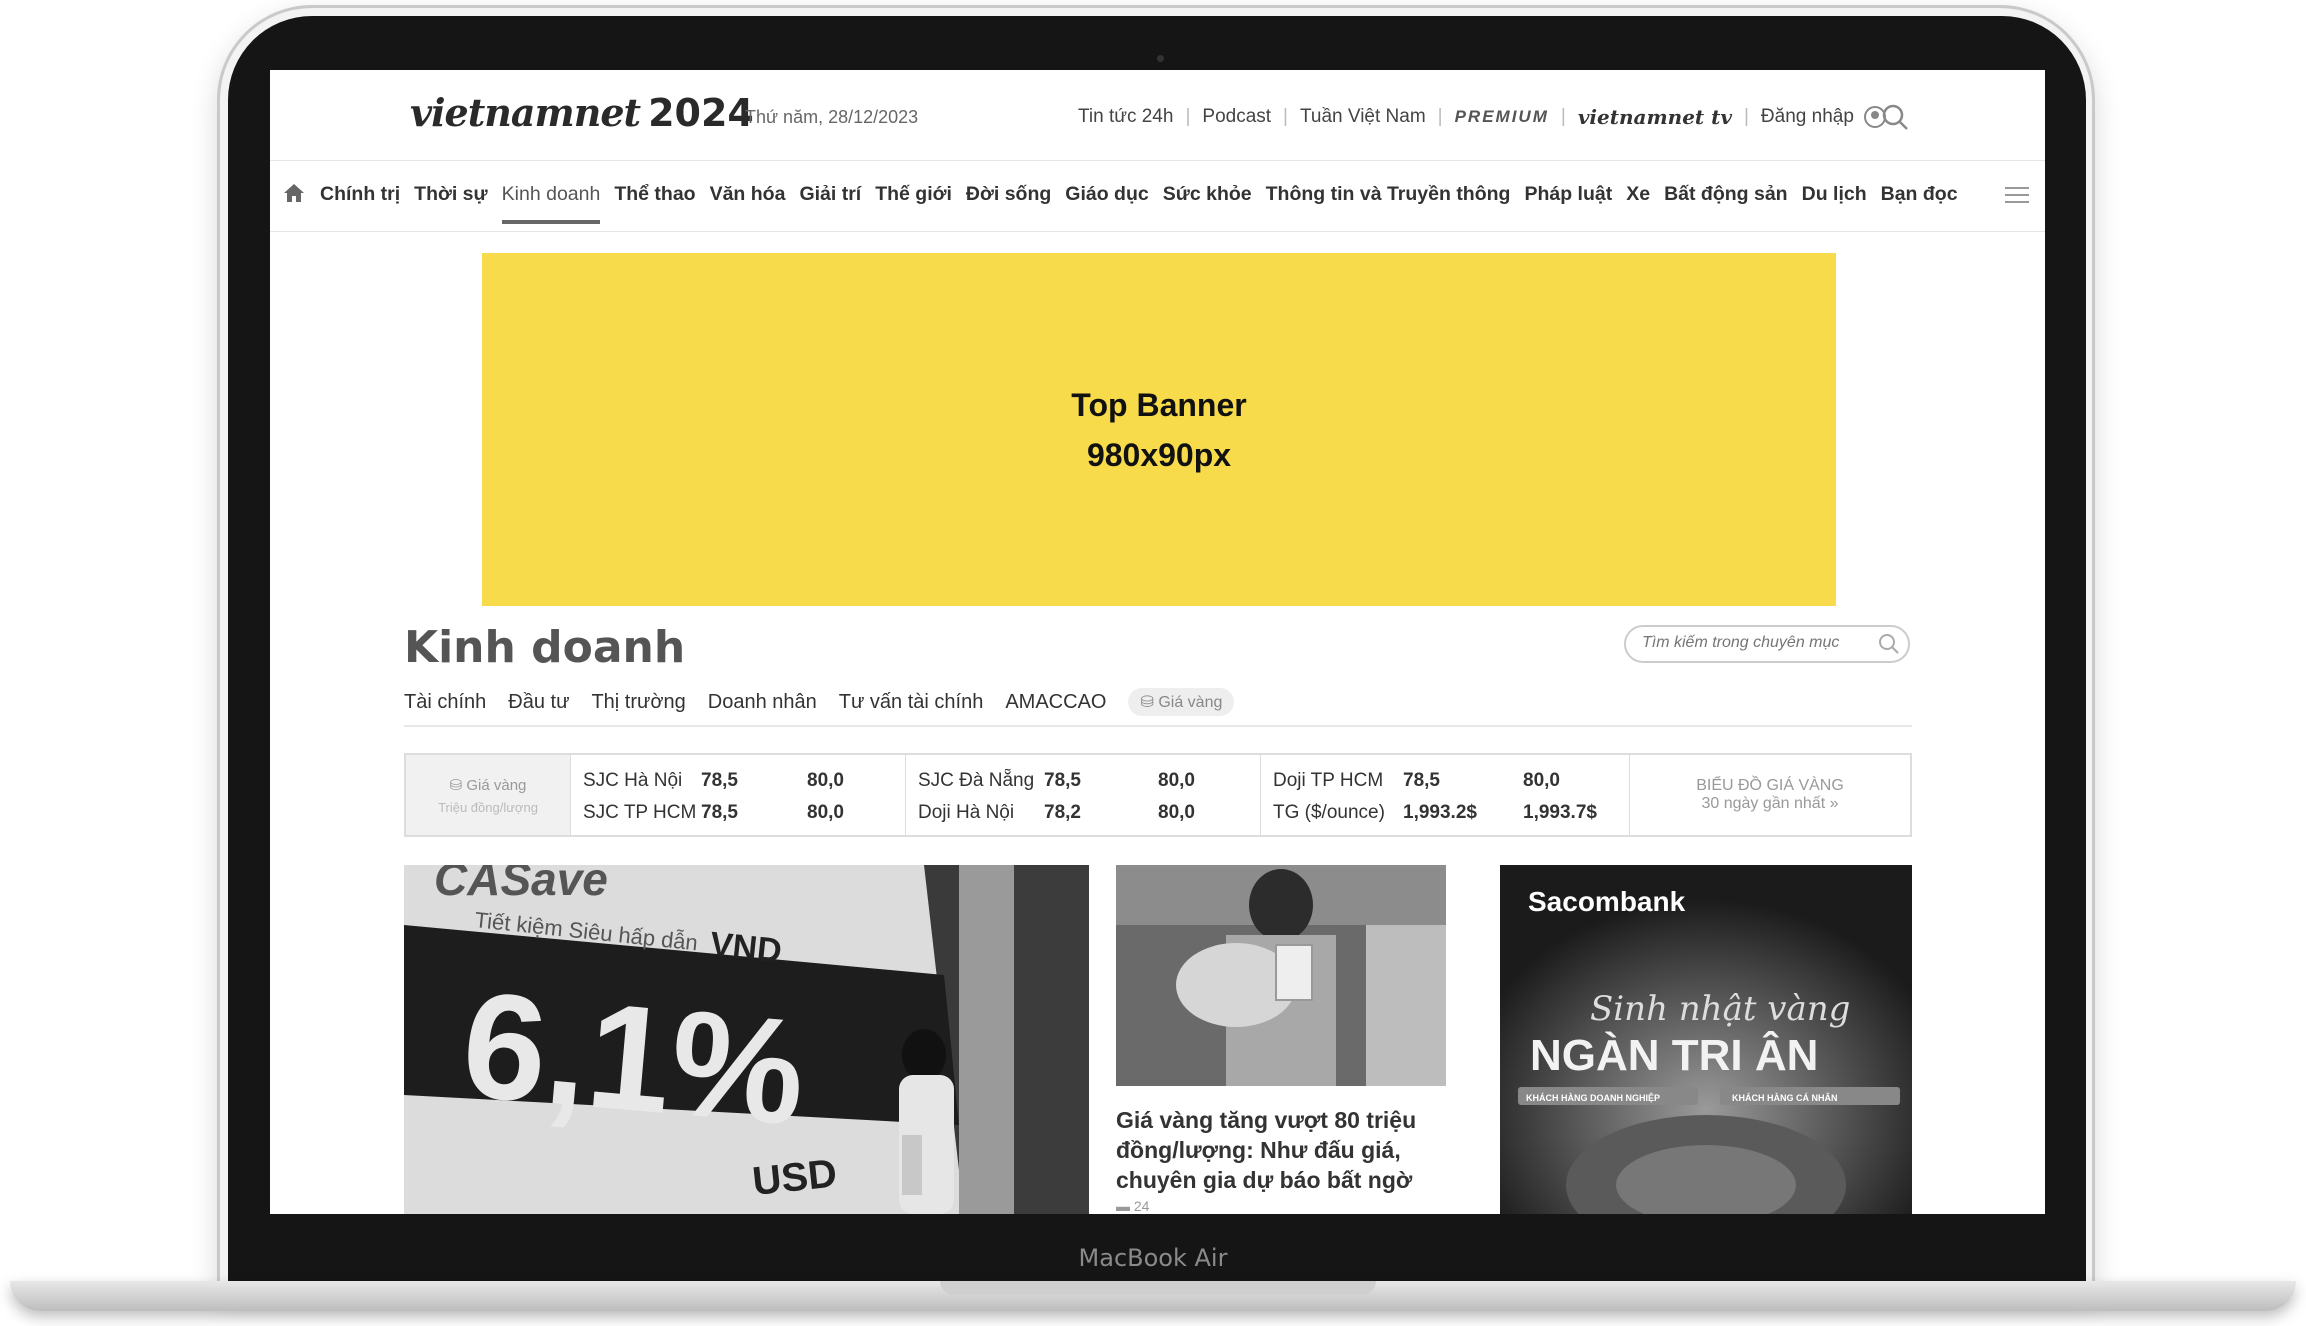  I want to click on gold-price-pill: ⛁ Giá vàng, so click(1181, 702).